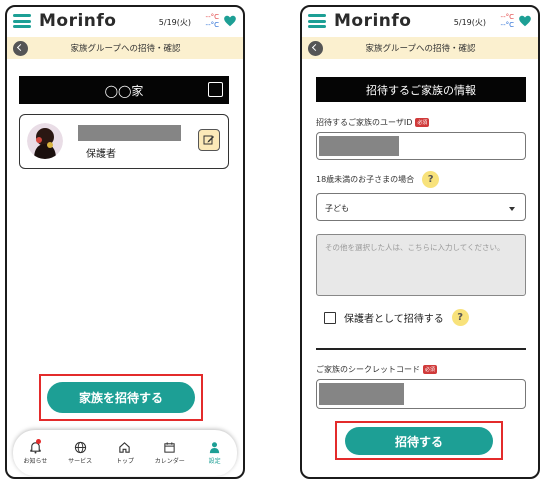  I want to click on member-name-redacted, so click(129, 133).